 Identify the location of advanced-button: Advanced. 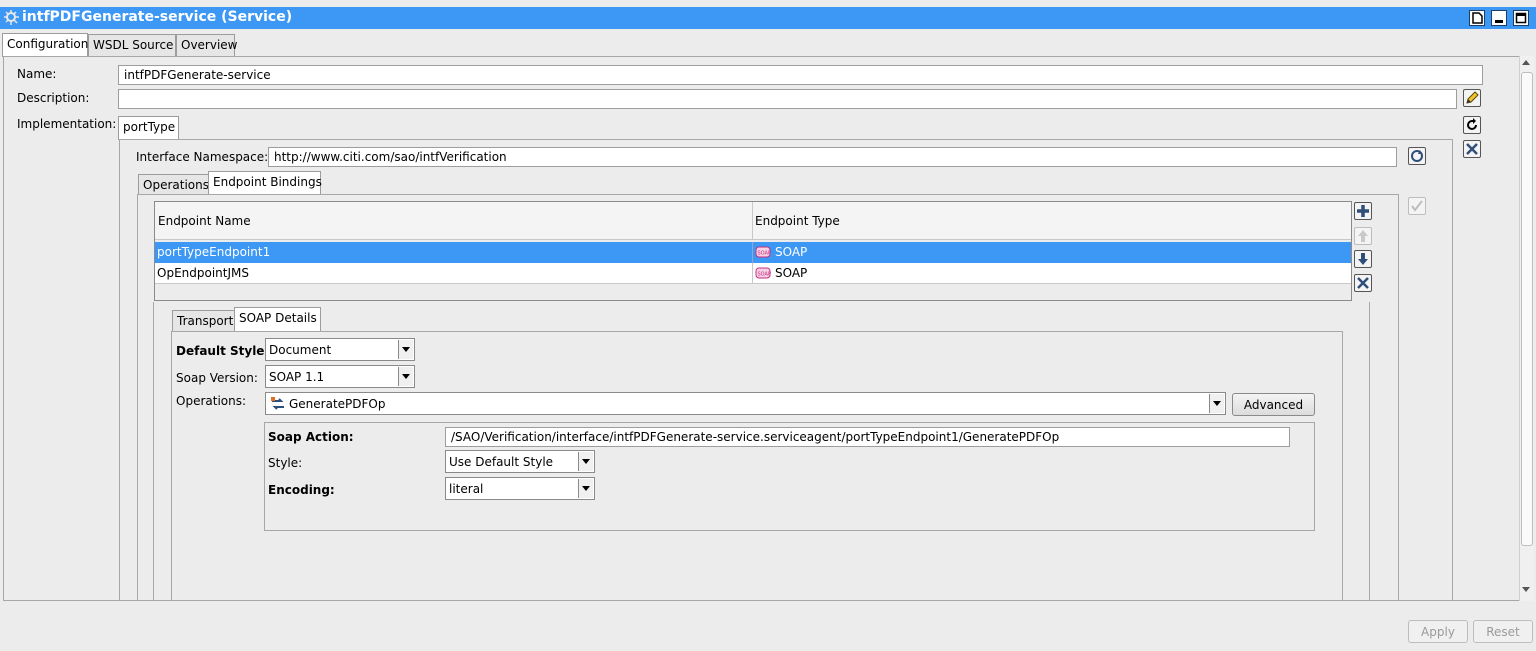
(1273, 404).